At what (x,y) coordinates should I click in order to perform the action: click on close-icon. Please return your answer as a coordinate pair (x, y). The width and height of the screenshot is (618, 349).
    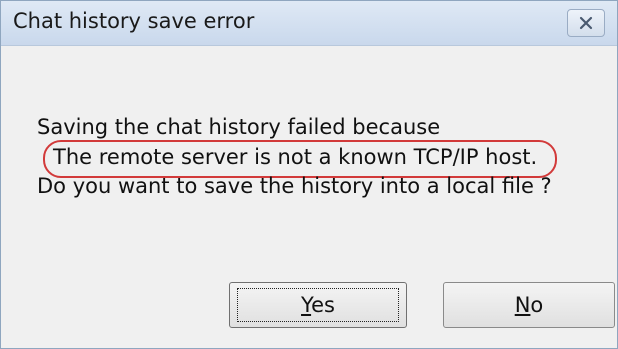
    Looking at the image, I should click on (586, 23).